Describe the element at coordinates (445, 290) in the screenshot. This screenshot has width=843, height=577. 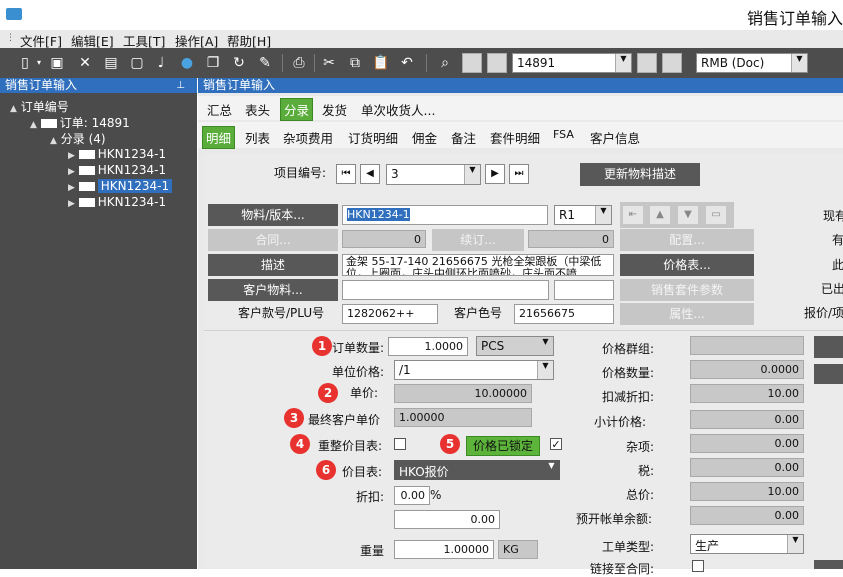
I see `customer-item-field` at that location.